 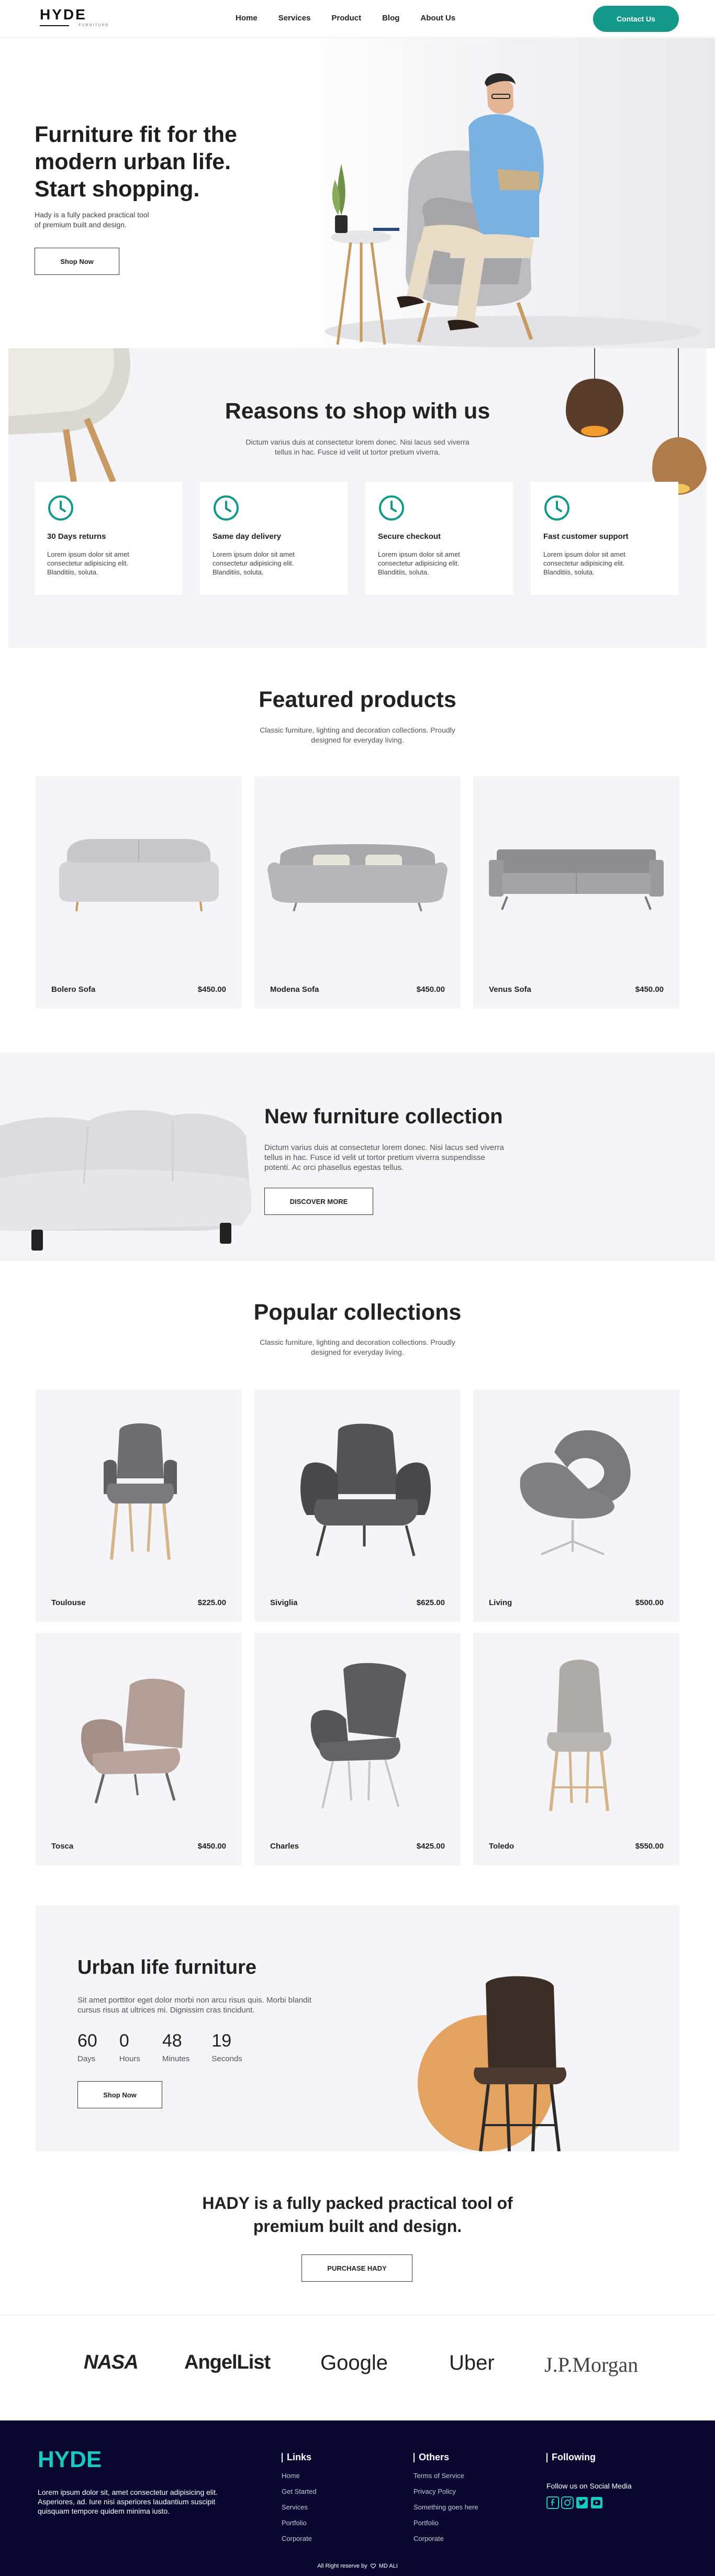 What do you see at coordinates (388, 2566) in the screenshot?
I see `copyright-brand: MD ALI` at bounding box center [388, 2566].